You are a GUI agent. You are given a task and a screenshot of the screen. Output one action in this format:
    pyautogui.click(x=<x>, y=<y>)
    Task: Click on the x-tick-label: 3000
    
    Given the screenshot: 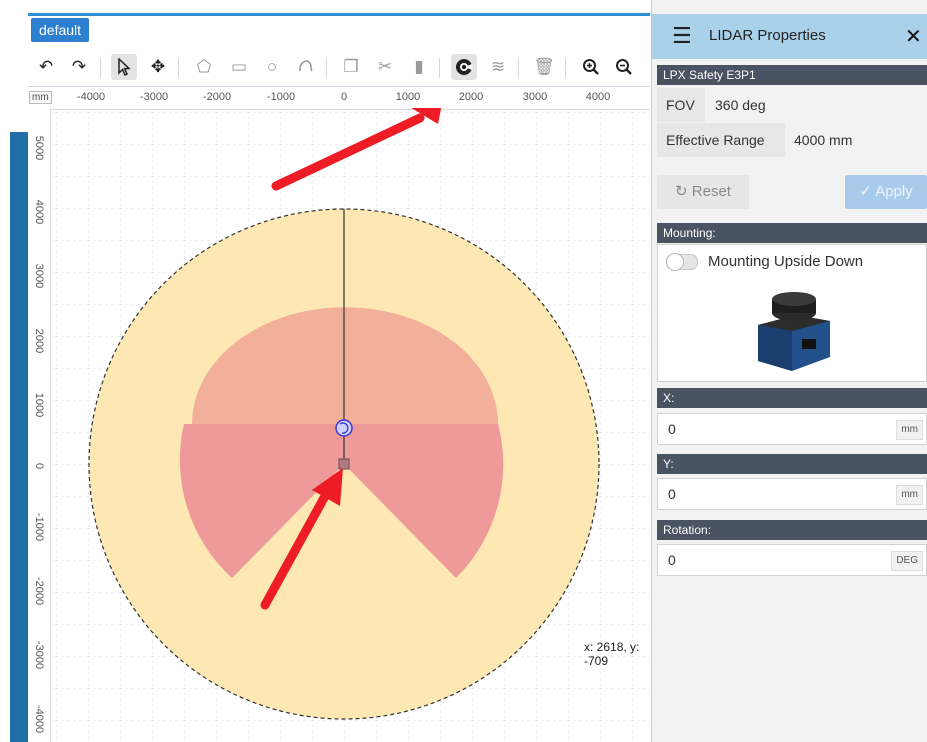 What is the action you would take?
    pyautogui.click(x=535, y=97)
    